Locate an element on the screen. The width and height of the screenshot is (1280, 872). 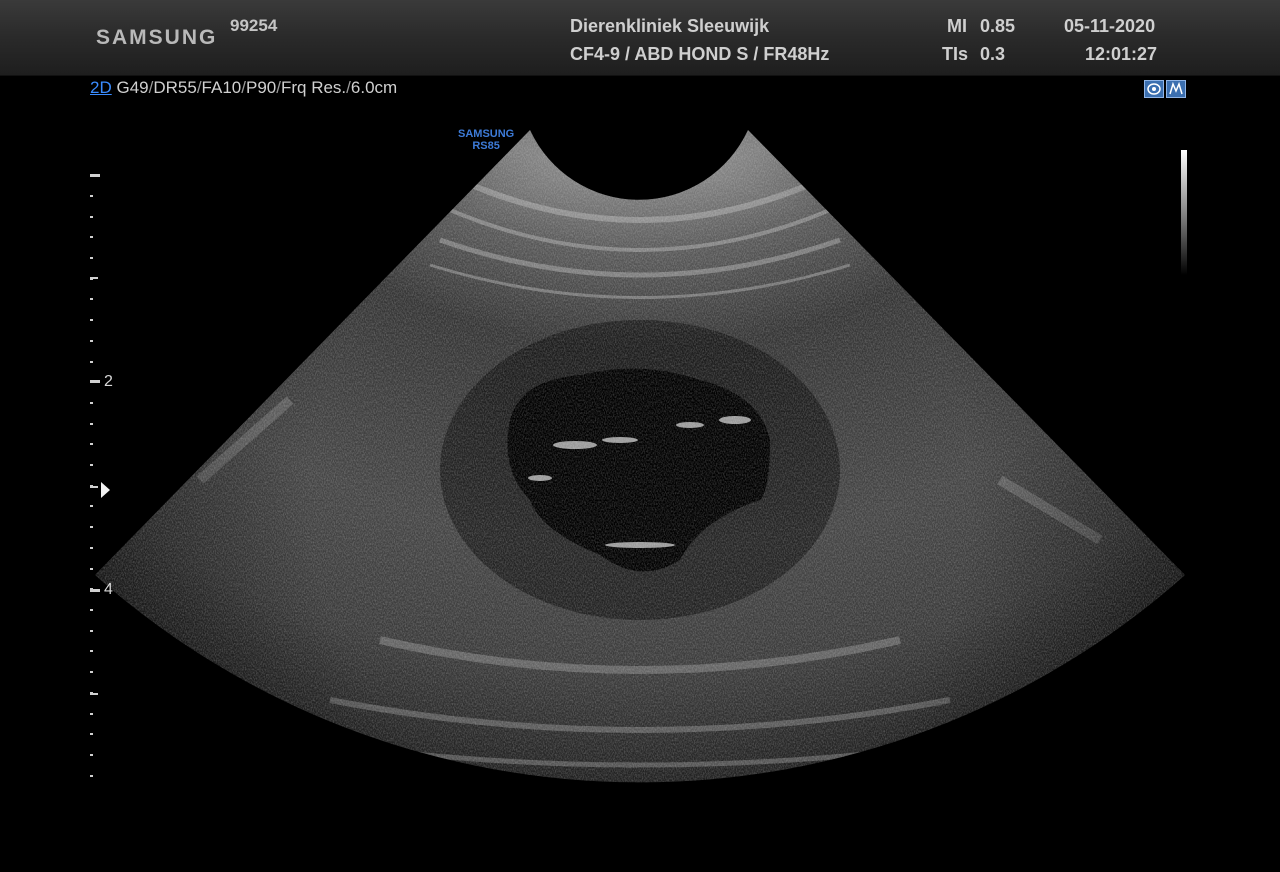
biopsy-guide-icon is located at coordinates (1154, 89).